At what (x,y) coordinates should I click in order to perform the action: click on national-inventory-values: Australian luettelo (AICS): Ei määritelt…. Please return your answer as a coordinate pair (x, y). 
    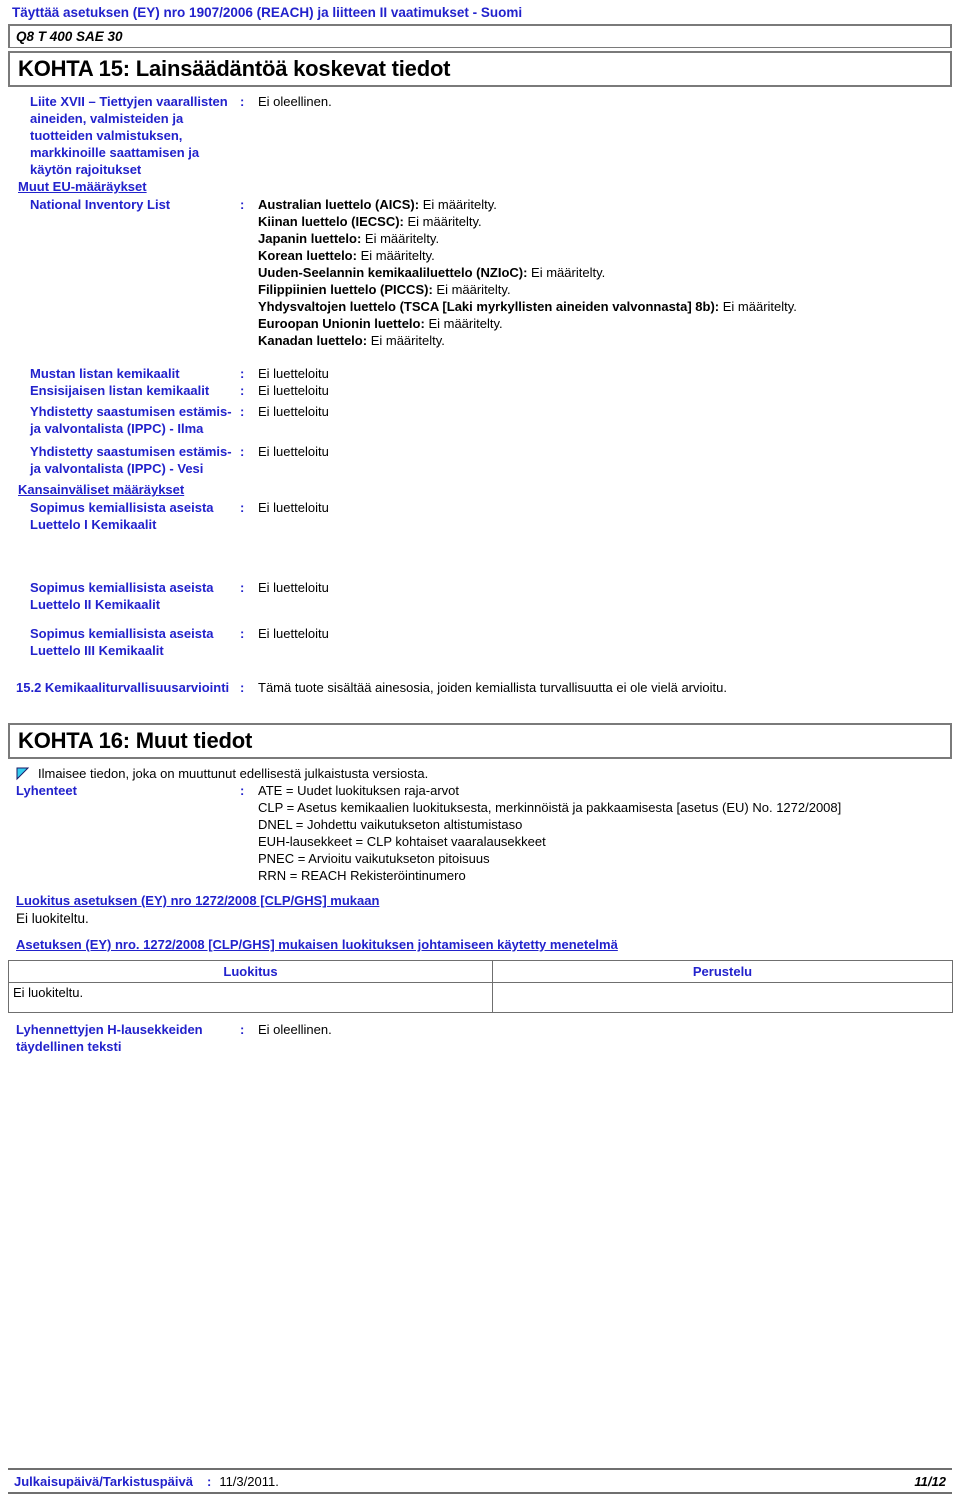
    Looking at the image, I should click on (605, 272).